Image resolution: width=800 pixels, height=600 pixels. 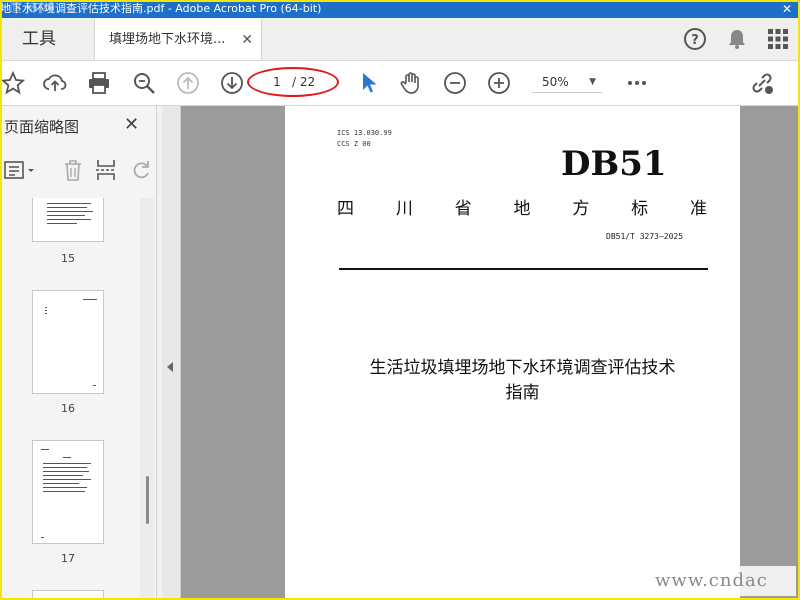 I want to click on document-title-line1: 生活垃圾填埋场地下水环境调查评估技术, so click(x=522, y=368).